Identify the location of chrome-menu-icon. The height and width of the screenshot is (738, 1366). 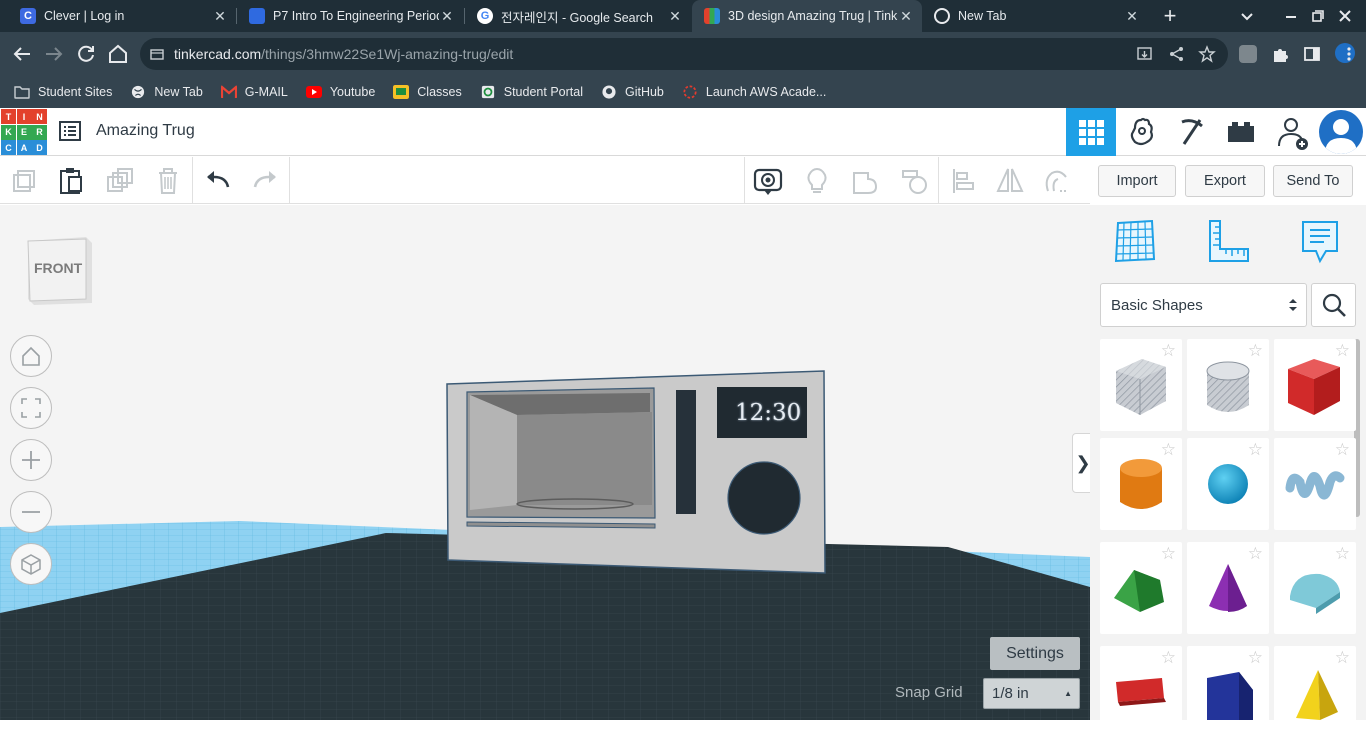
(1349, 54).